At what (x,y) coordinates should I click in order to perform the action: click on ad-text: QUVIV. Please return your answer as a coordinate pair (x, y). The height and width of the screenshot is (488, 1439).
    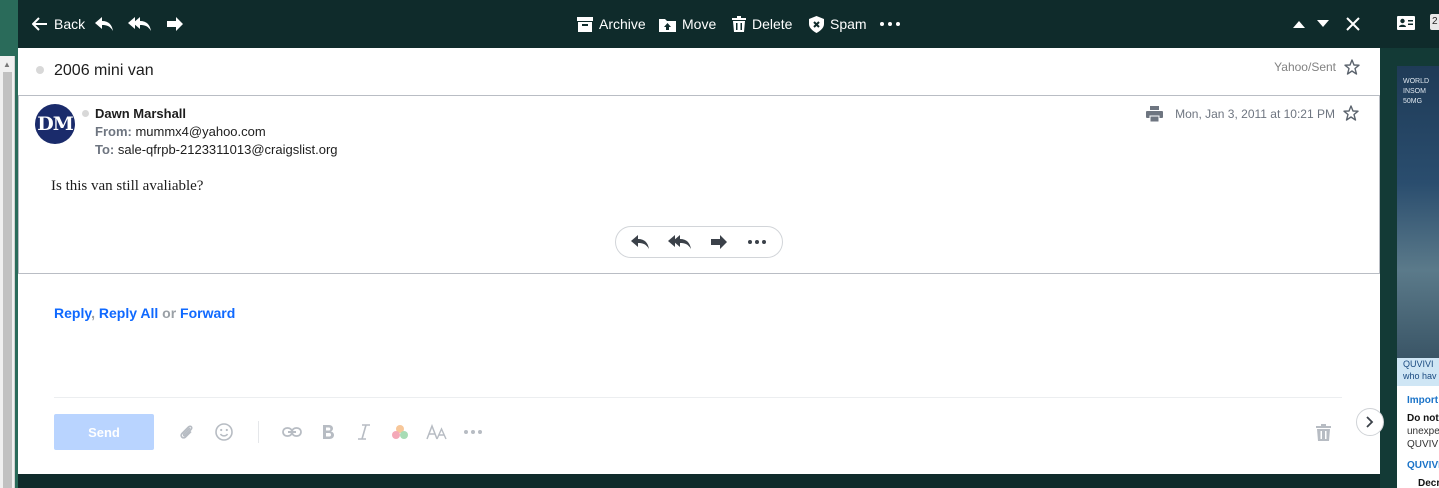
    Looking at the image, I should click on (1423, 444).